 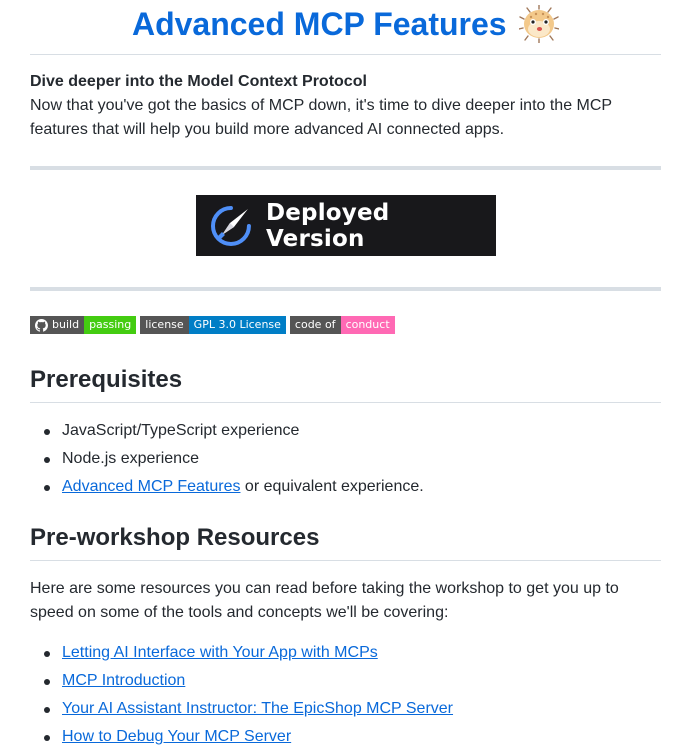 I want to click on pre-workshop-resources-heading: Pre-workshop Resources, so click(x=345, y=542).